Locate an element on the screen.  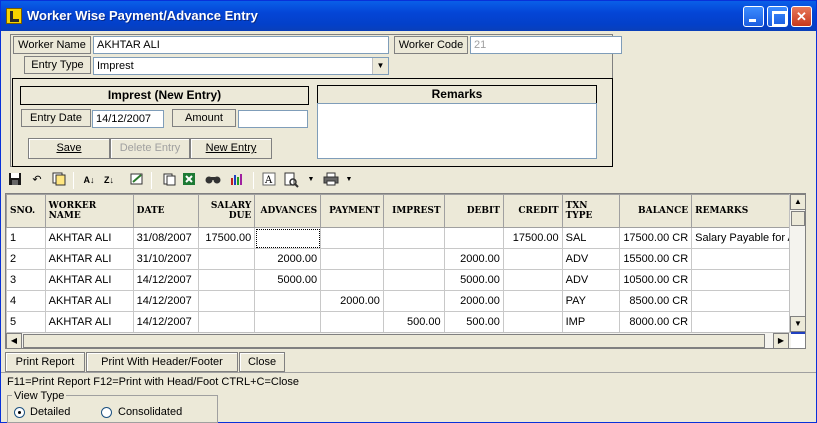
scroll-down-icon: ▼ is located at coordinates (797, 324).